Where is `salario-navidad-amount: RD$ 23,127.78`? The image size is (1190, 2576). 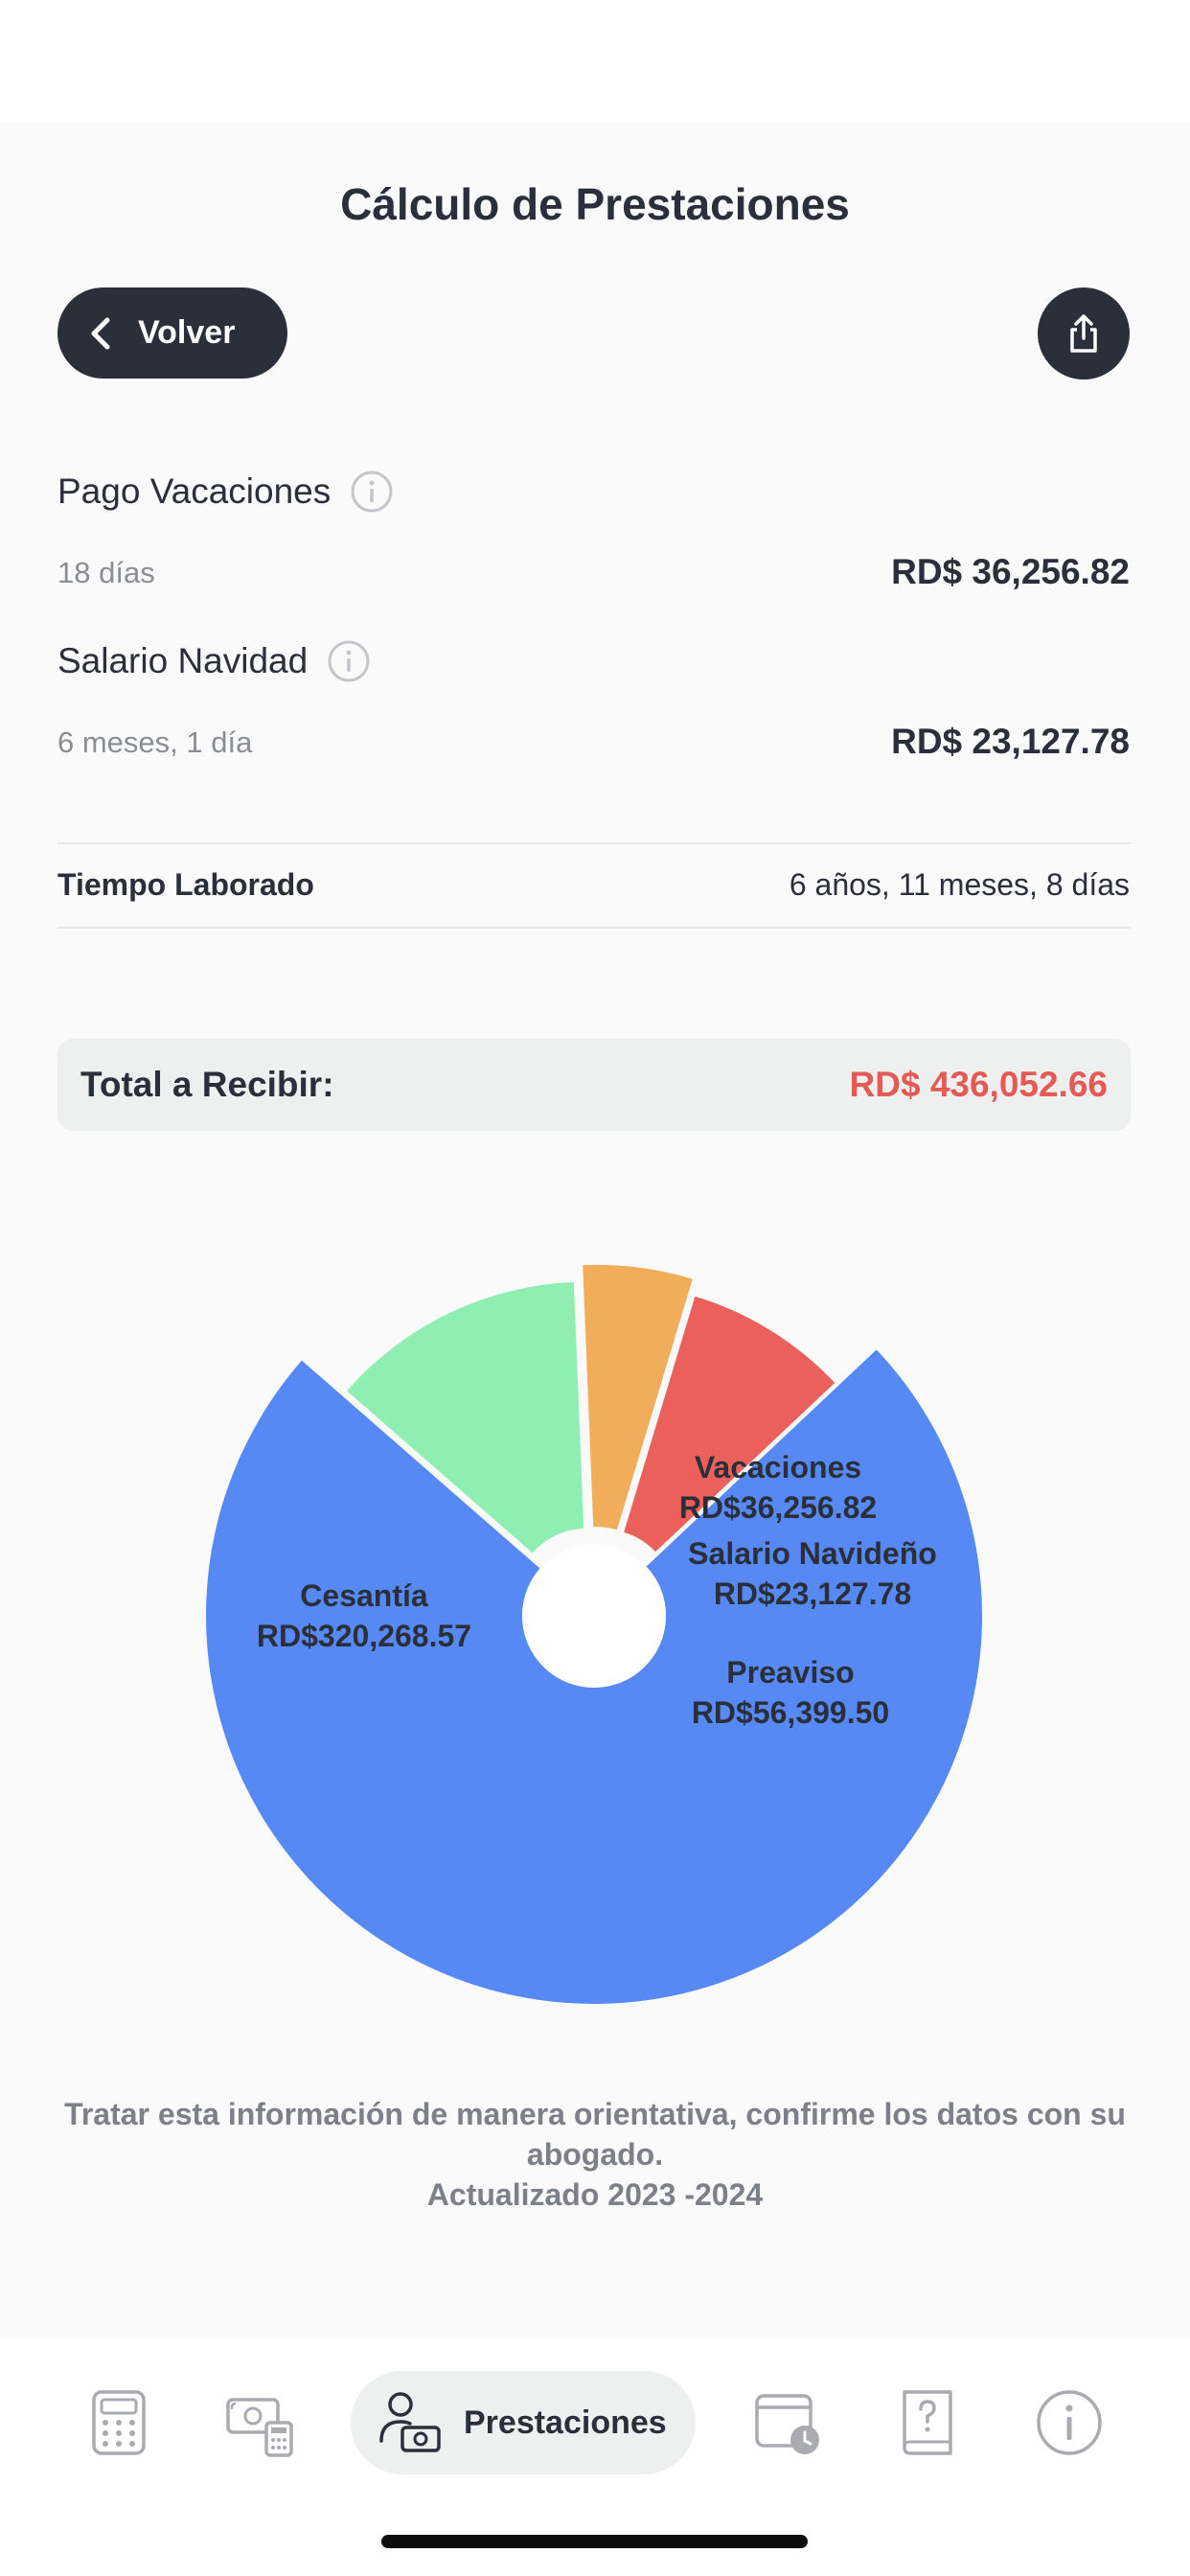 salario-navidad-amount: RD$ 23,127.78 is located at coordinates (1011, 741).